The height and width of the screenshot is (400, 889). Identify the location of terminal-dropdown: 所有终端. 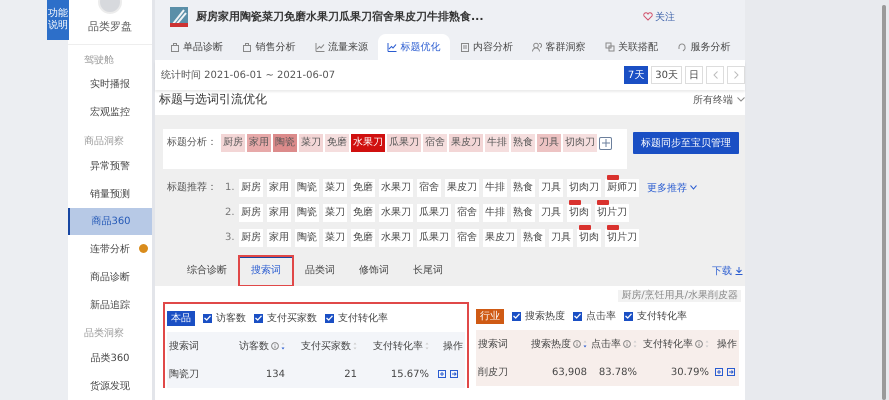
(719, 99).